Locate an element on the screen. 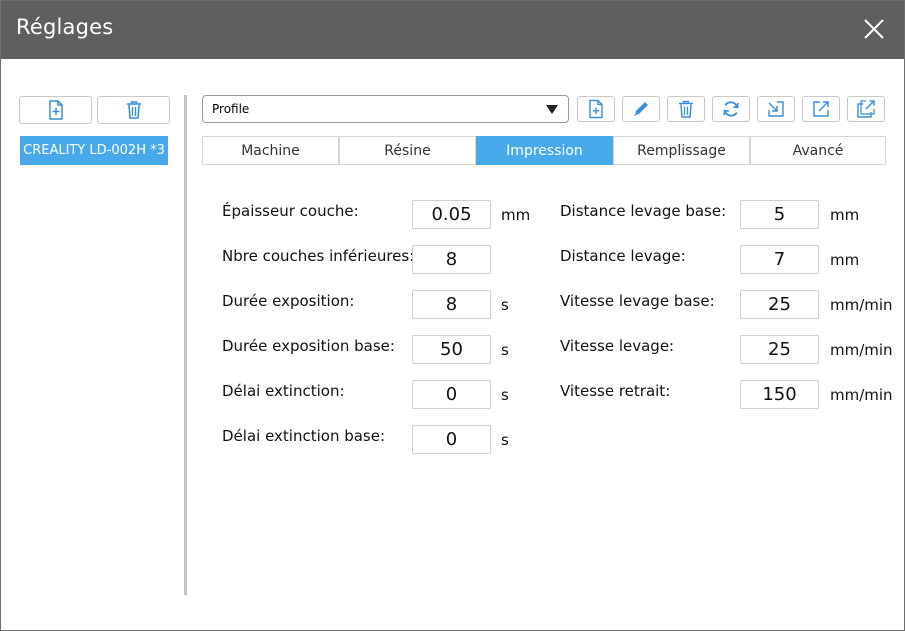 The width and height of the screenshot is (905, 631). profile-select-value: Profile is located at coordinates (231, 109).